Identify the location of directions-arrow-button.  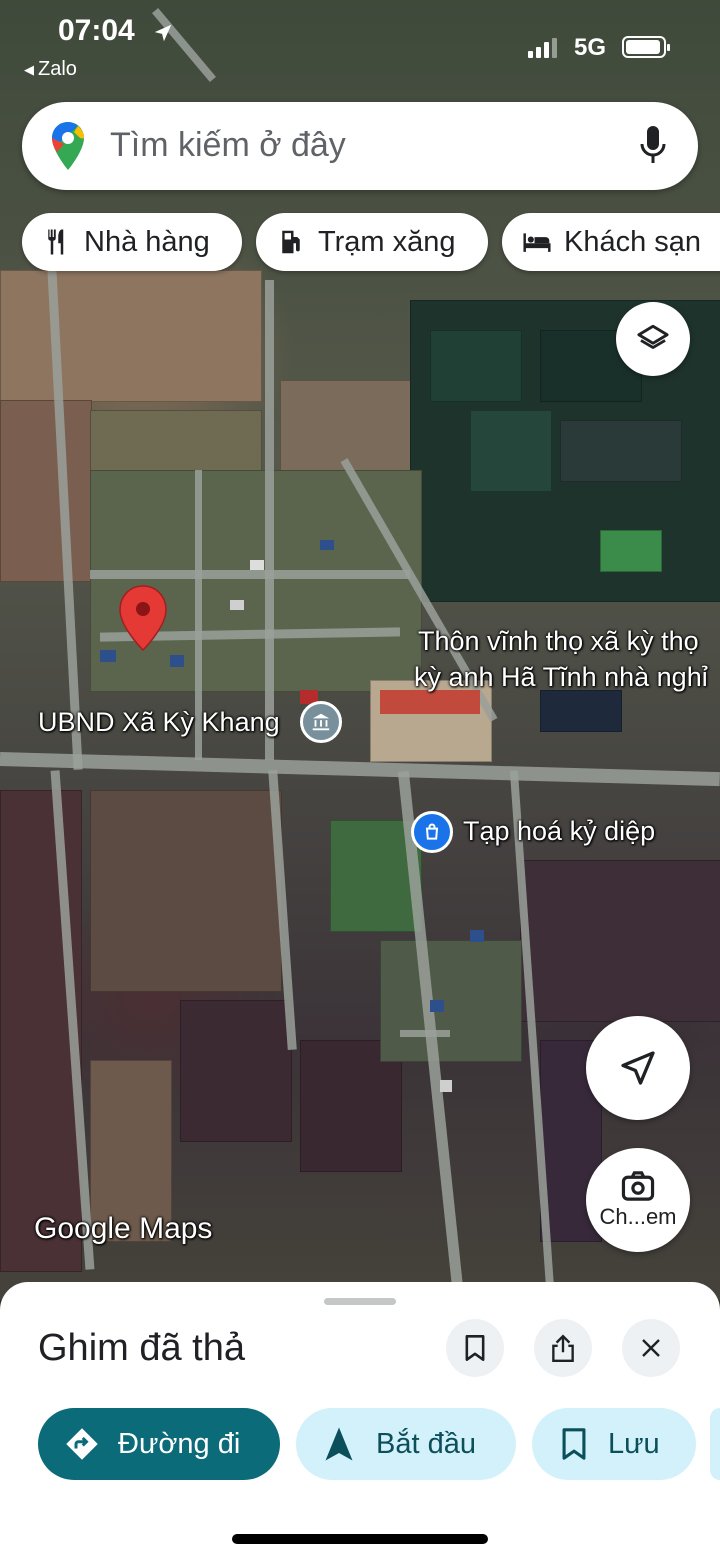
(638, 1068).